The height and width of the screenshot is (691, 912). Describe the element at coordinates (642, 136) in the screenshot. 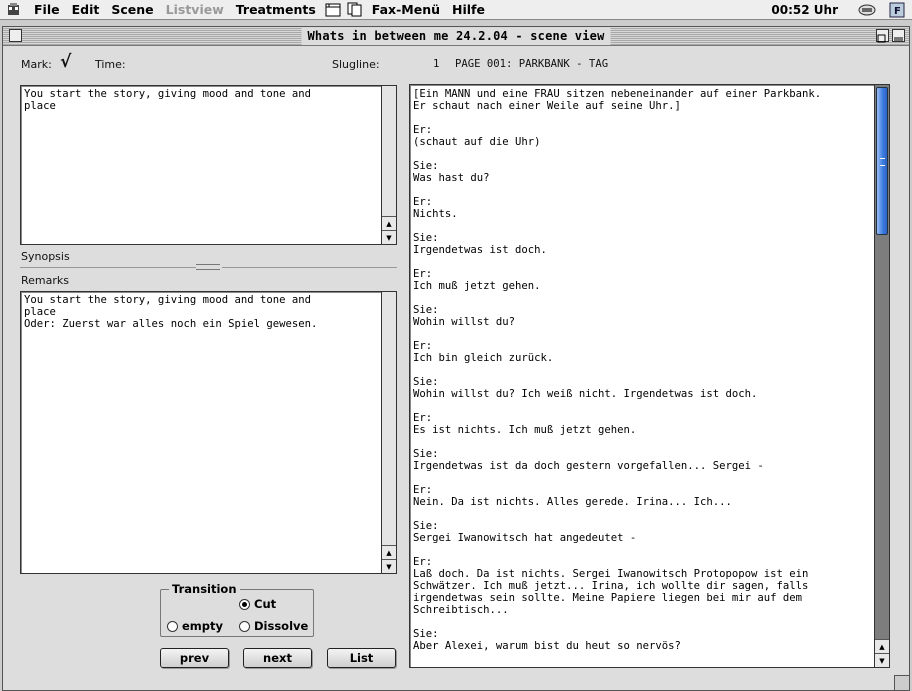

I see `script-block: Er: (schaut auf die Uhr)` at that location.